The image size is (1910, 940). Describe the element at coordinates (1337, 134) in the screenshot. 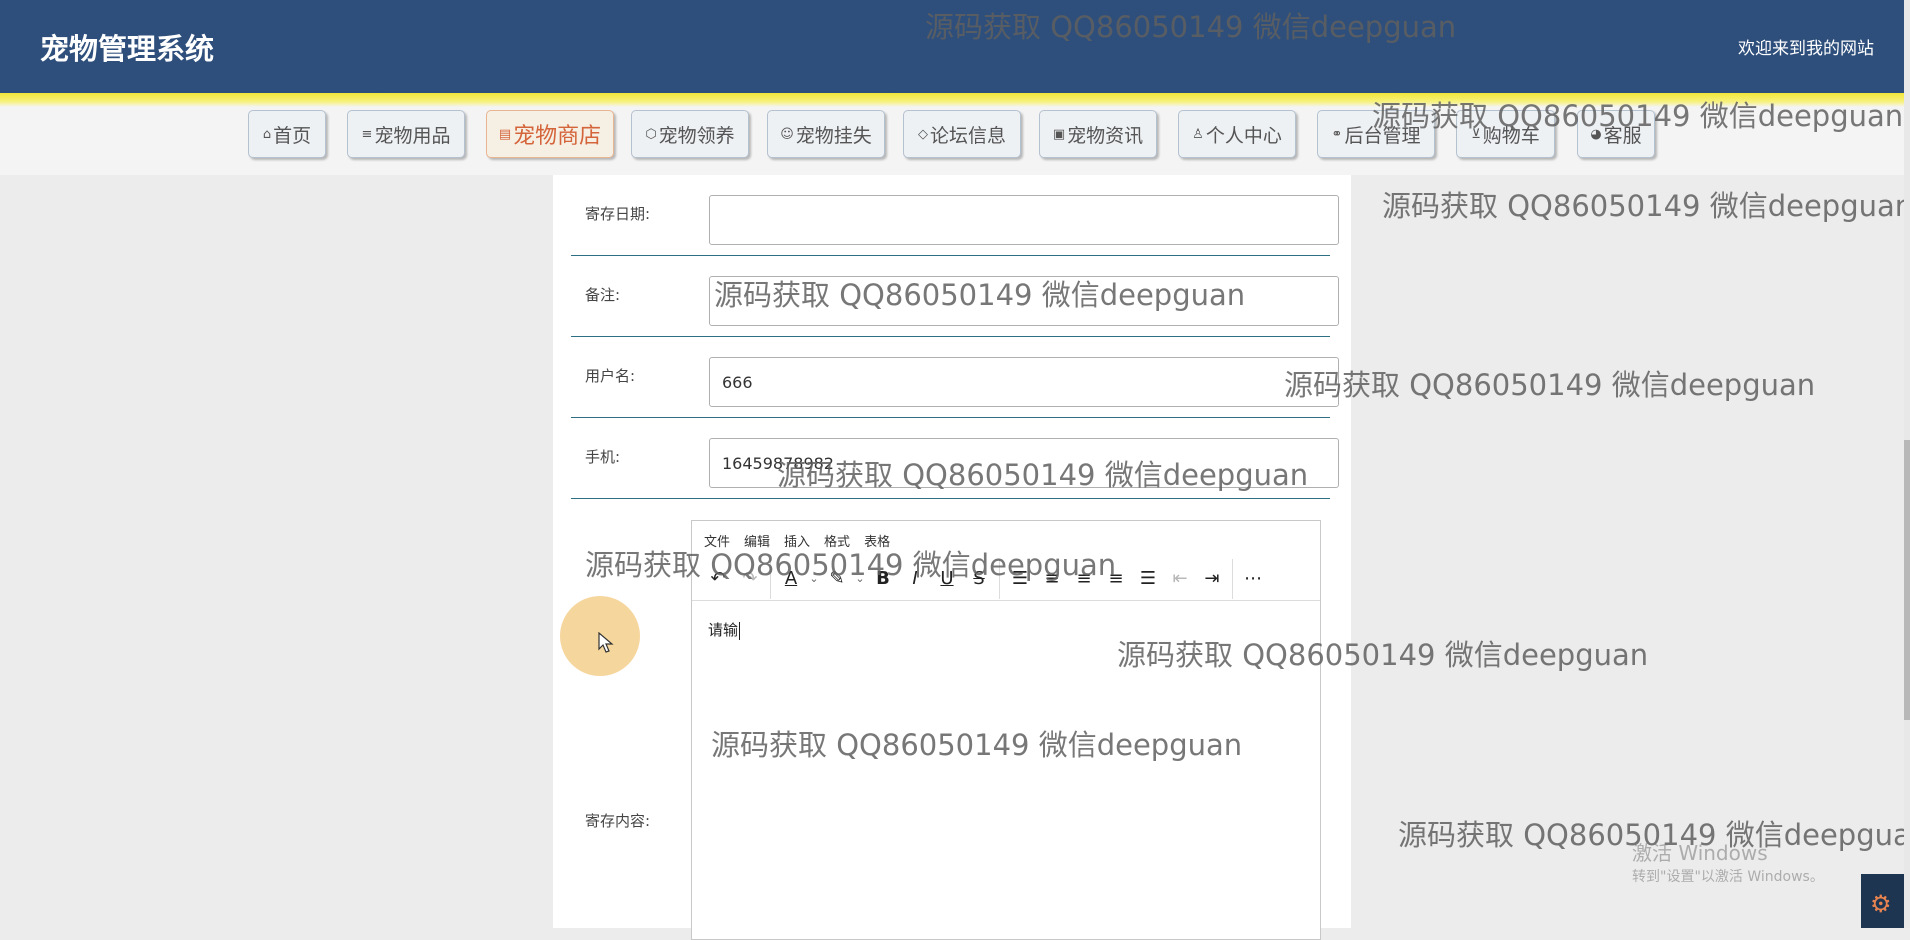

I see `link-icon: ⚭` at that location.